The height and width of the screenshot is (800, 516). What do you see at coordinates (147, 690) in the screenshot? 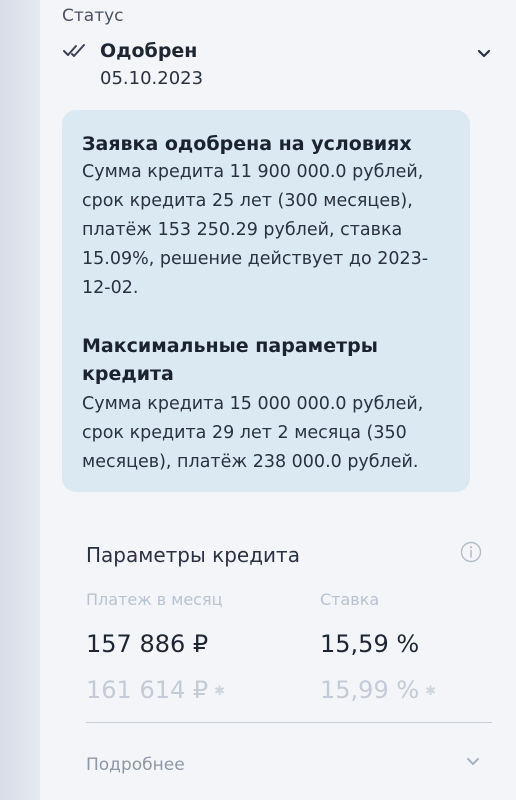
I see `alt-payment-value: 161 614 ₽` at bounding box center [147, 690].